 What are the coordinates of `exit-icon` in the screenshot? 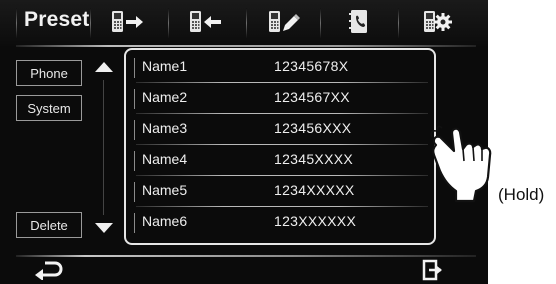 It's located at (432, 270).